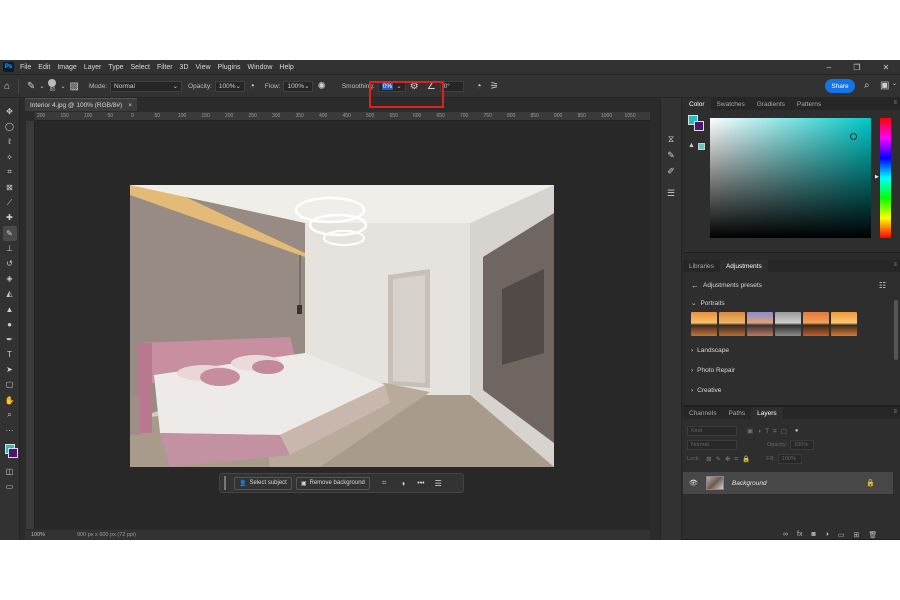 The width and height of the screenshot is (900, 600). Describe the element at coordinates (857, 67) in the screenshot. I see `restore-icon: ❐` at that location.